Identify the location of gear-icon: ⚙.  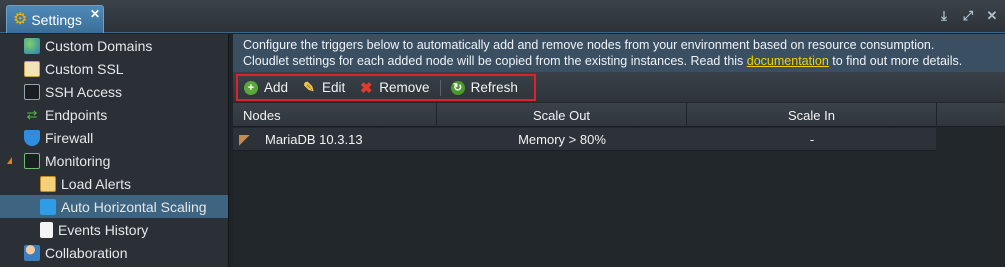
(20, 19).